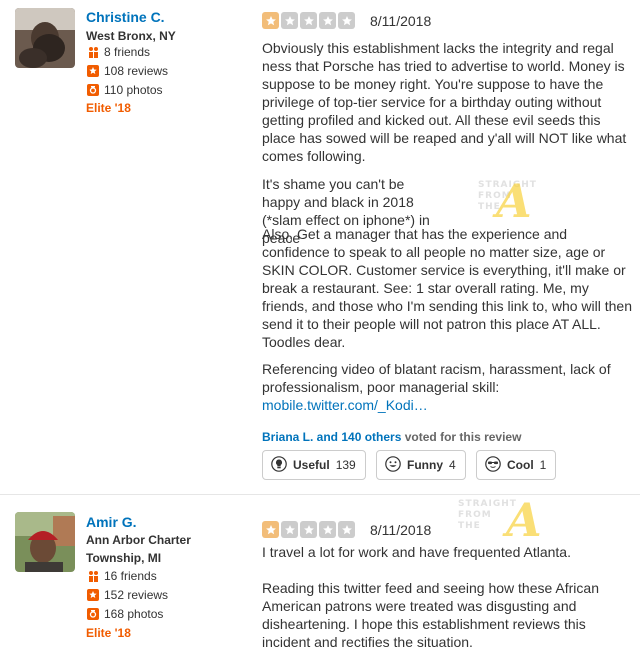 This screenshot has width=640, height=651. Describe the element at coordinates (130, 576) in the screenshot. I see `friends-label: 16 friends` at that location.